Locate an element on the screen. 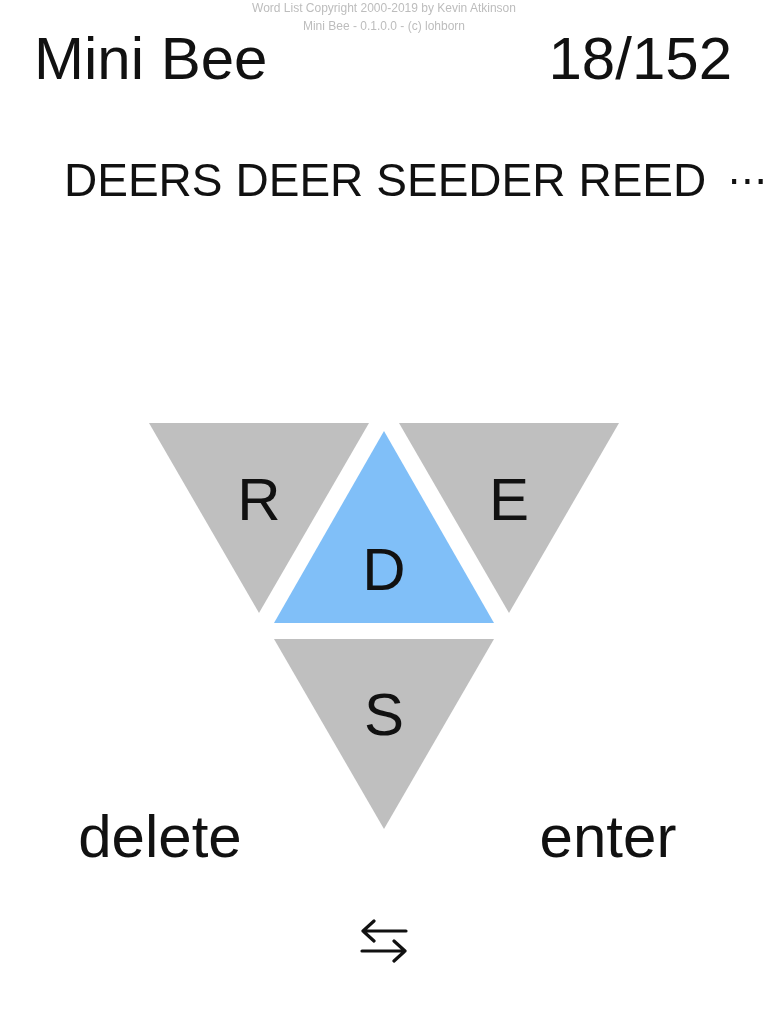 This screenshot has width=768, height=1024. found-word: REED is located at coordinates (642, 180).